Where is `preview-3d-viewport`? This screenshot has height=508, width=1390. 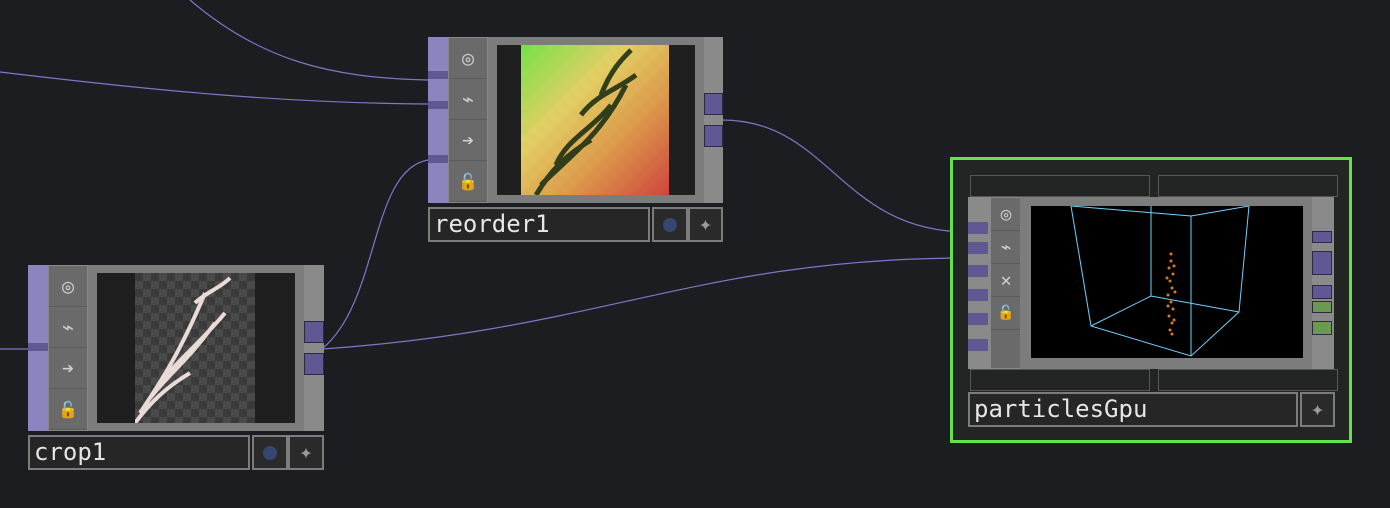 preview-3d-viewport is located at coordinates (1167, 282).